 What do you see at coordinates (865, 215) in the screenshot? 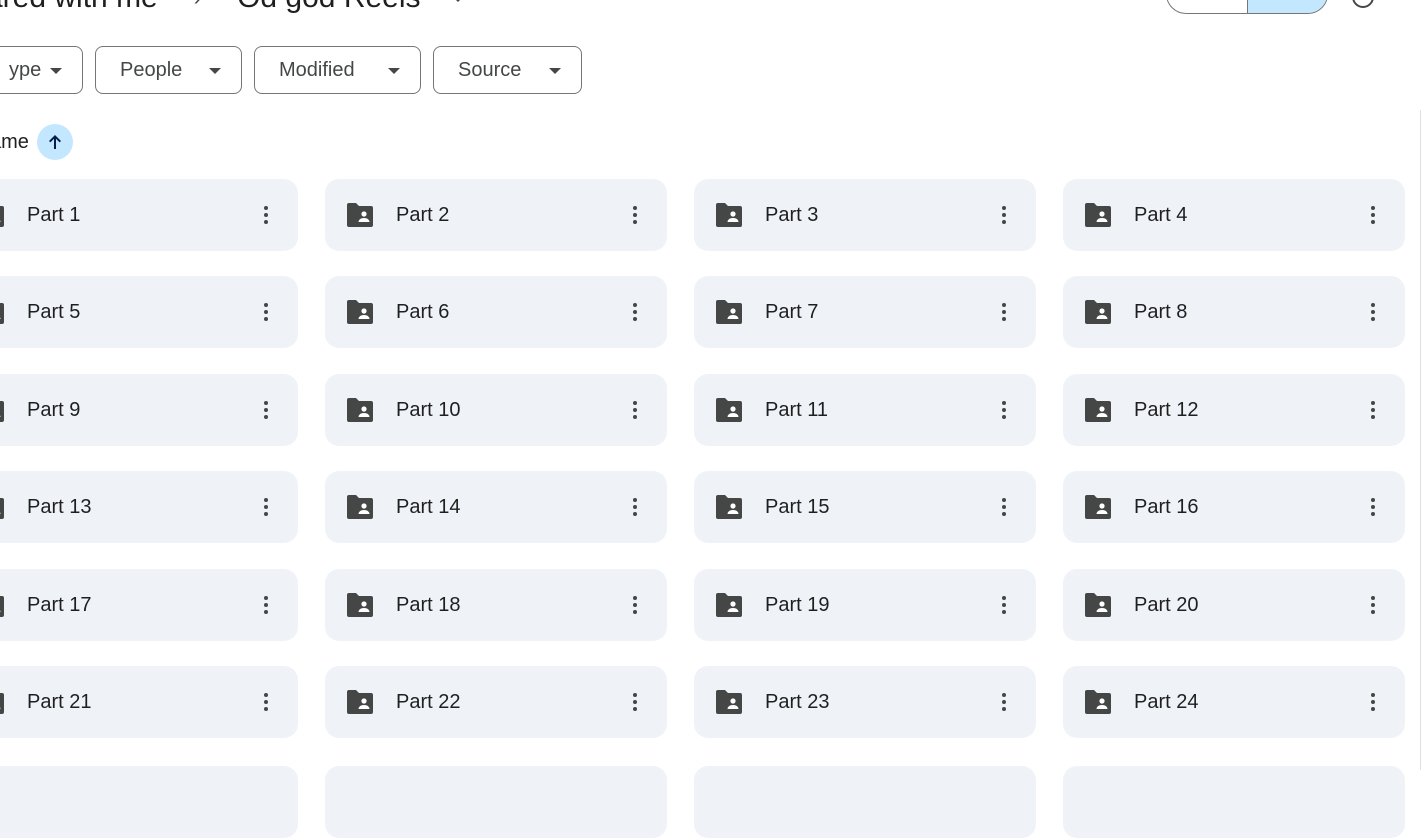
I see `folder-tile: Part 3` at bounding box center [865, 215].